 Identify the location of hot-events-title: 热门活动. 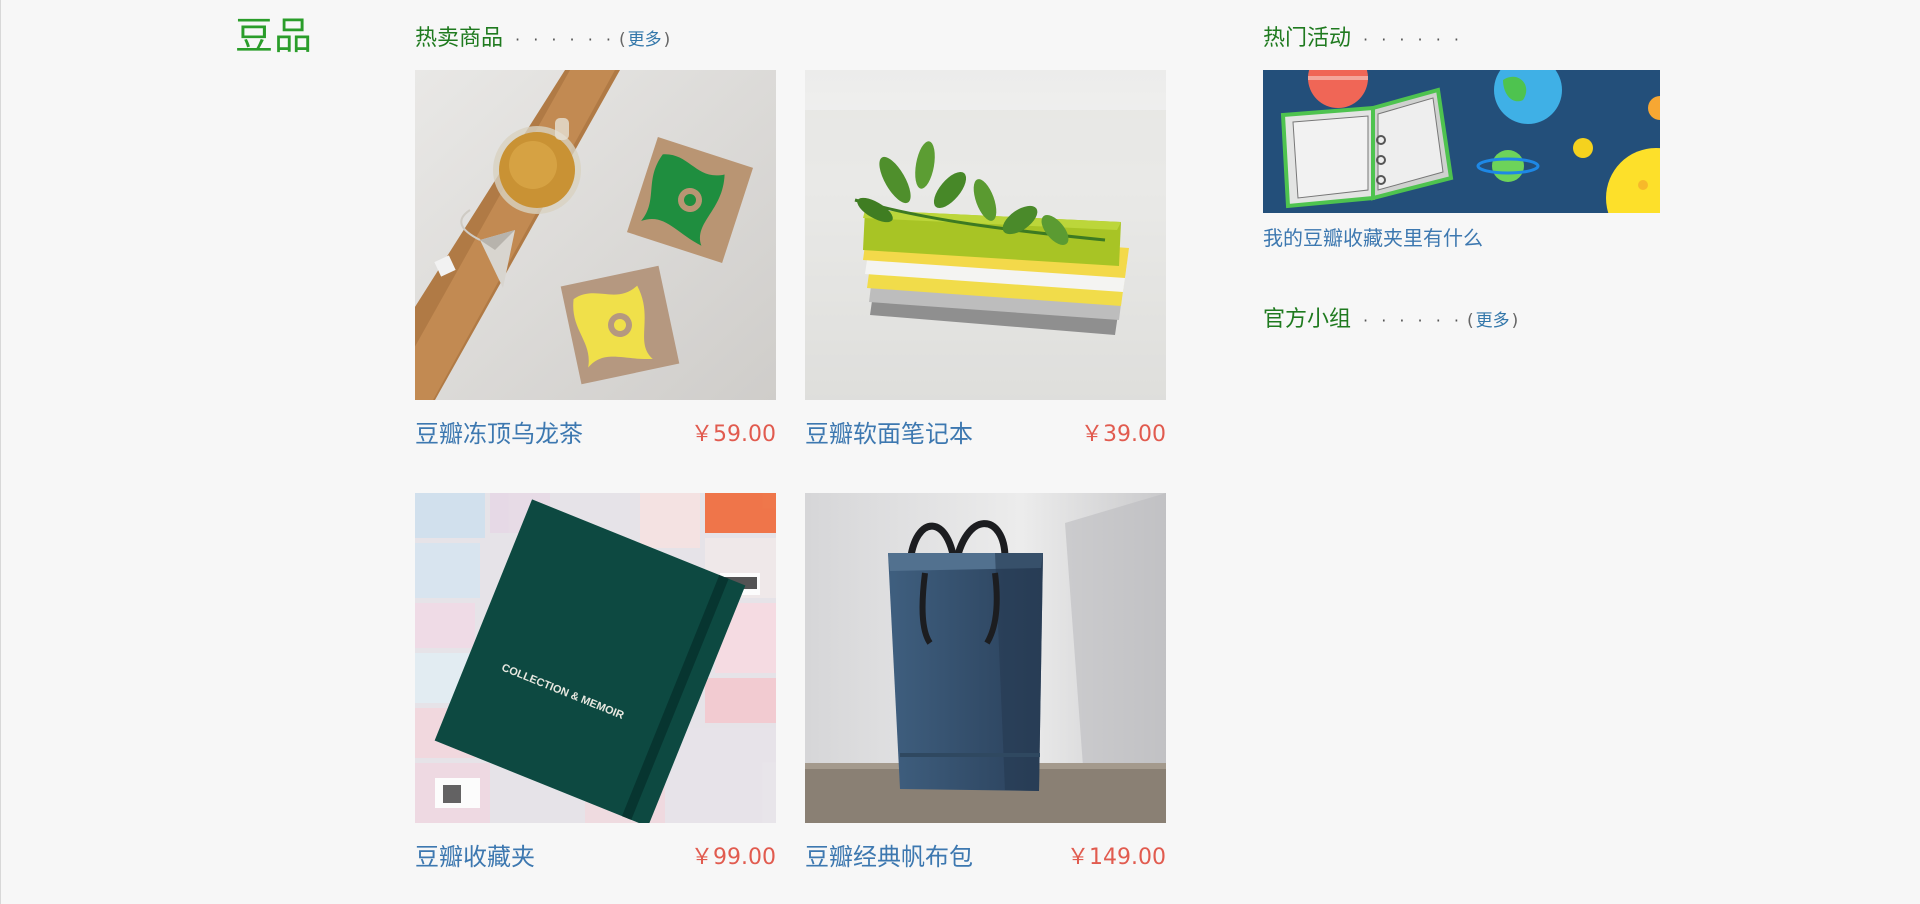
(1307, 38).